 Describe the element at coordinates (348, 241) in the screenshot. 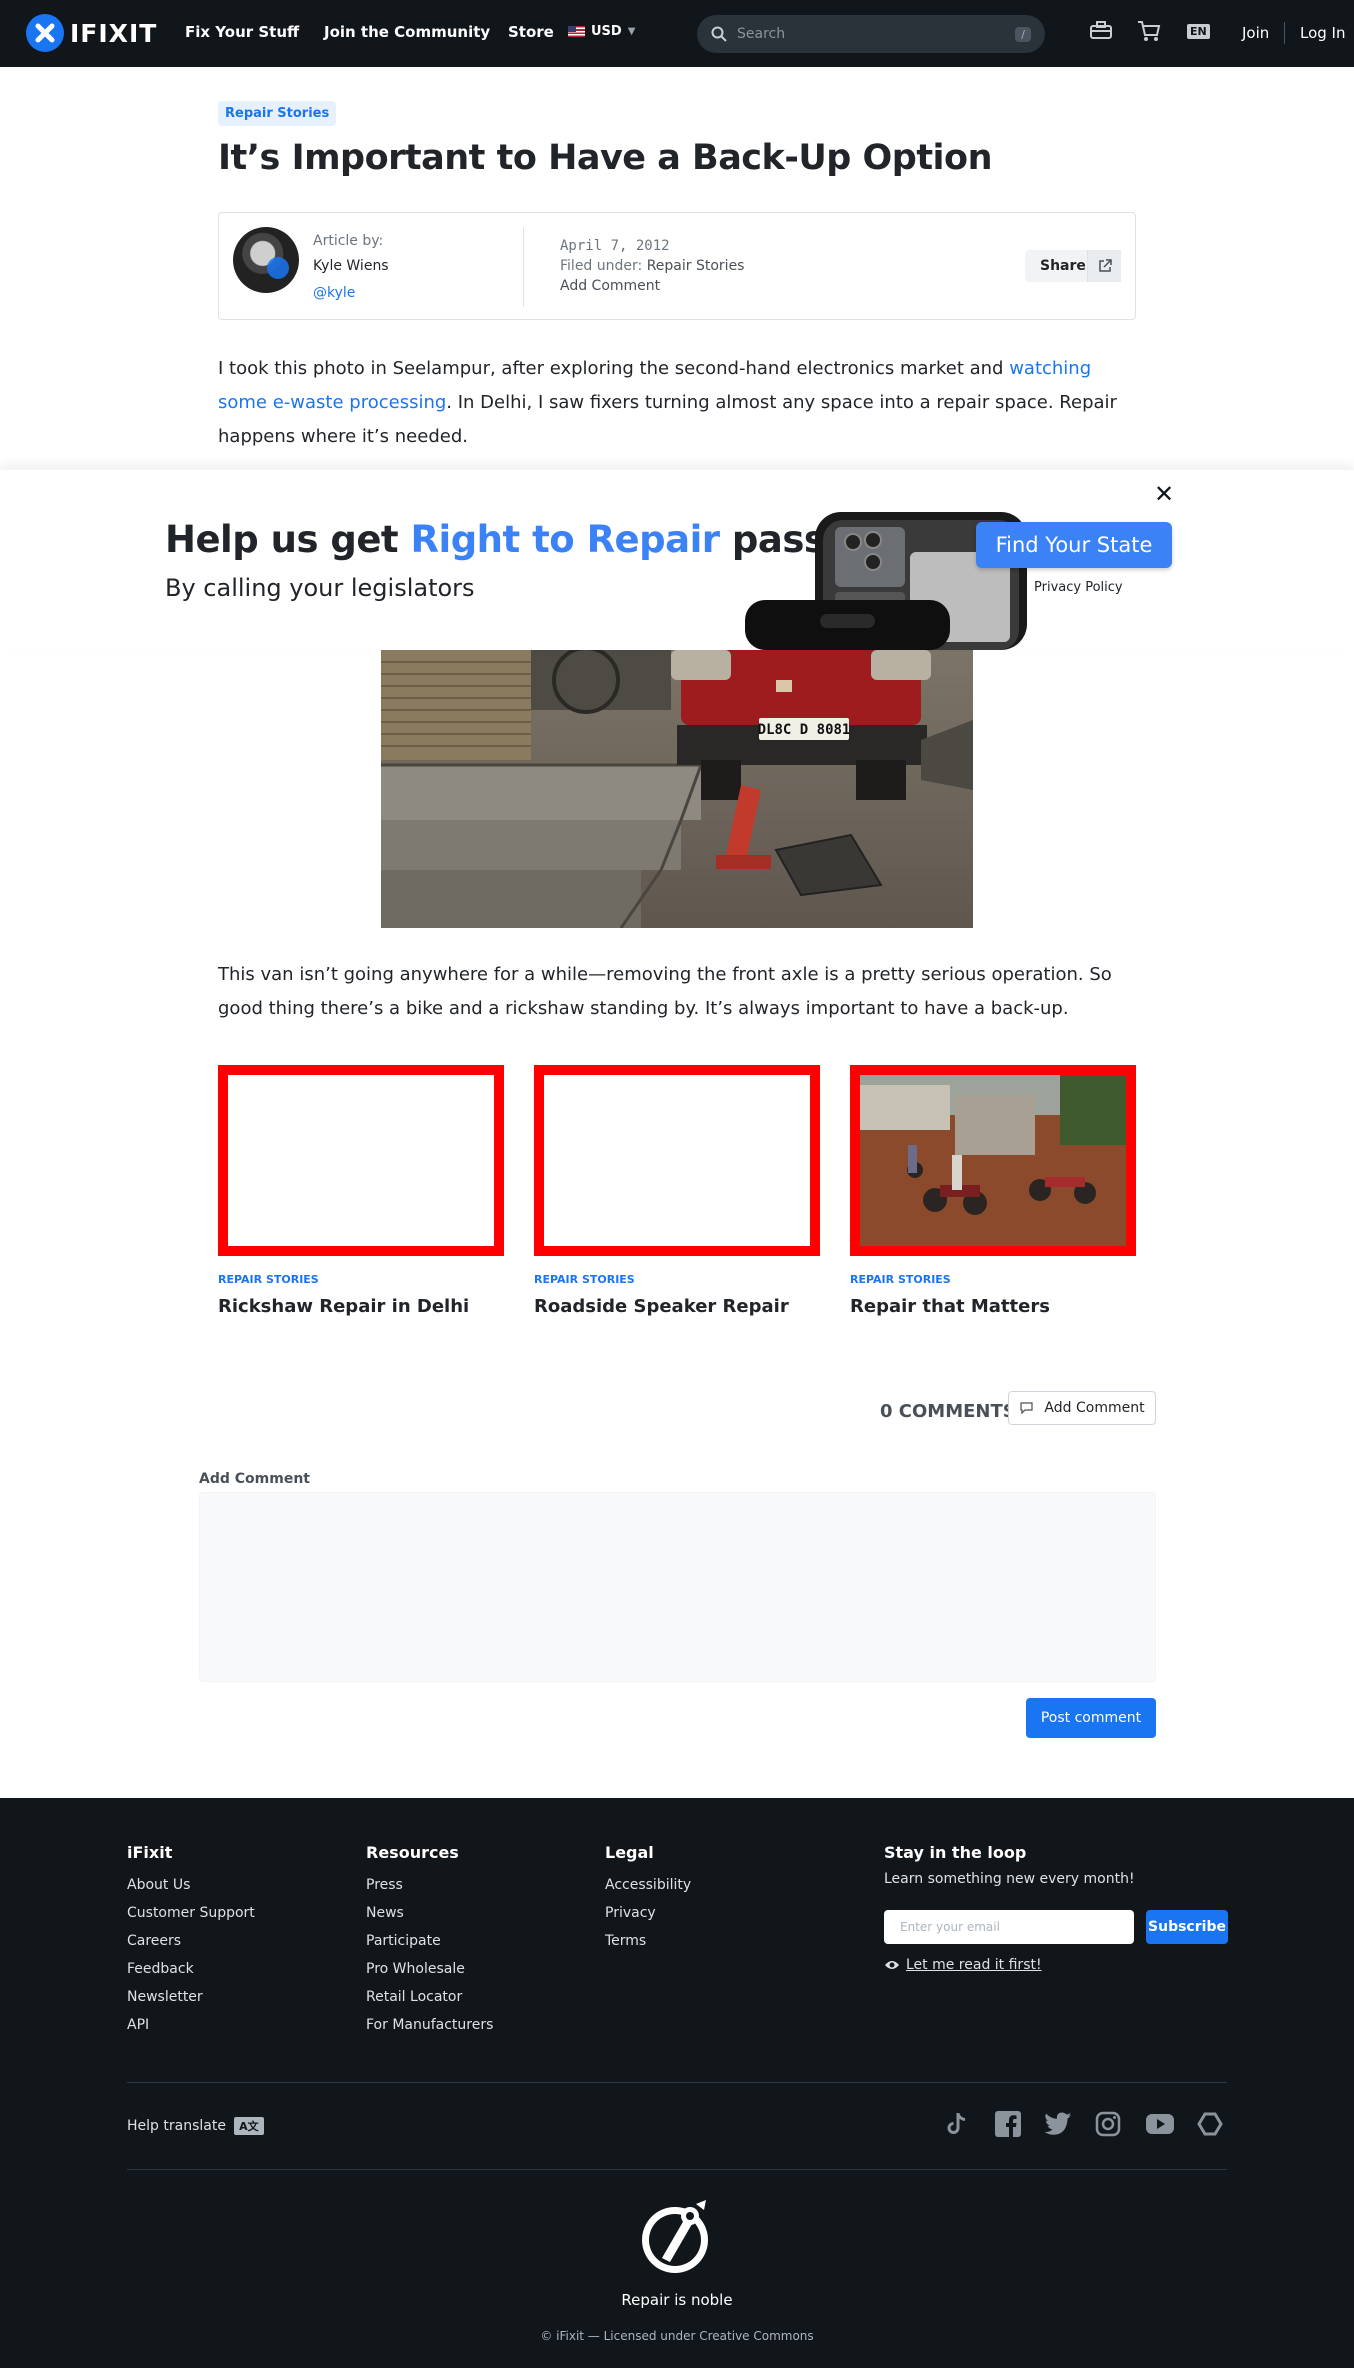

I see `author-label: Article by:` at that location.